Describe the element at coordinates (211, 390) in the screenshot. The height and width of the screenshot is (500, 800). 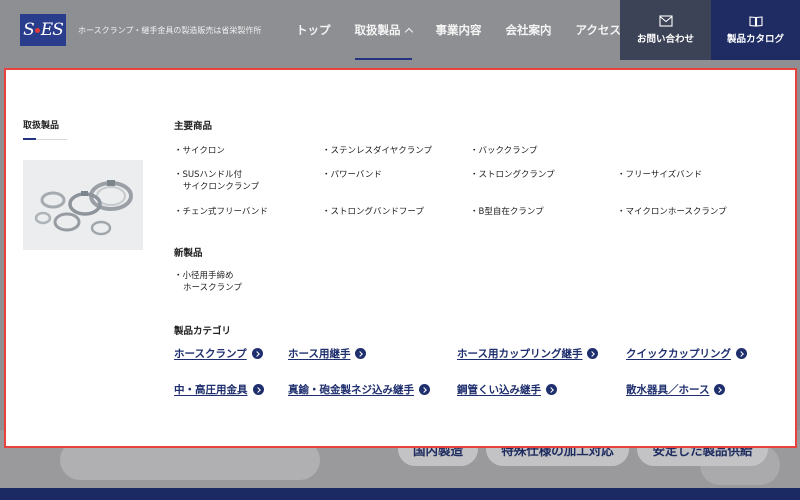
I see `category-label: 中・高圧用金具` at that location.